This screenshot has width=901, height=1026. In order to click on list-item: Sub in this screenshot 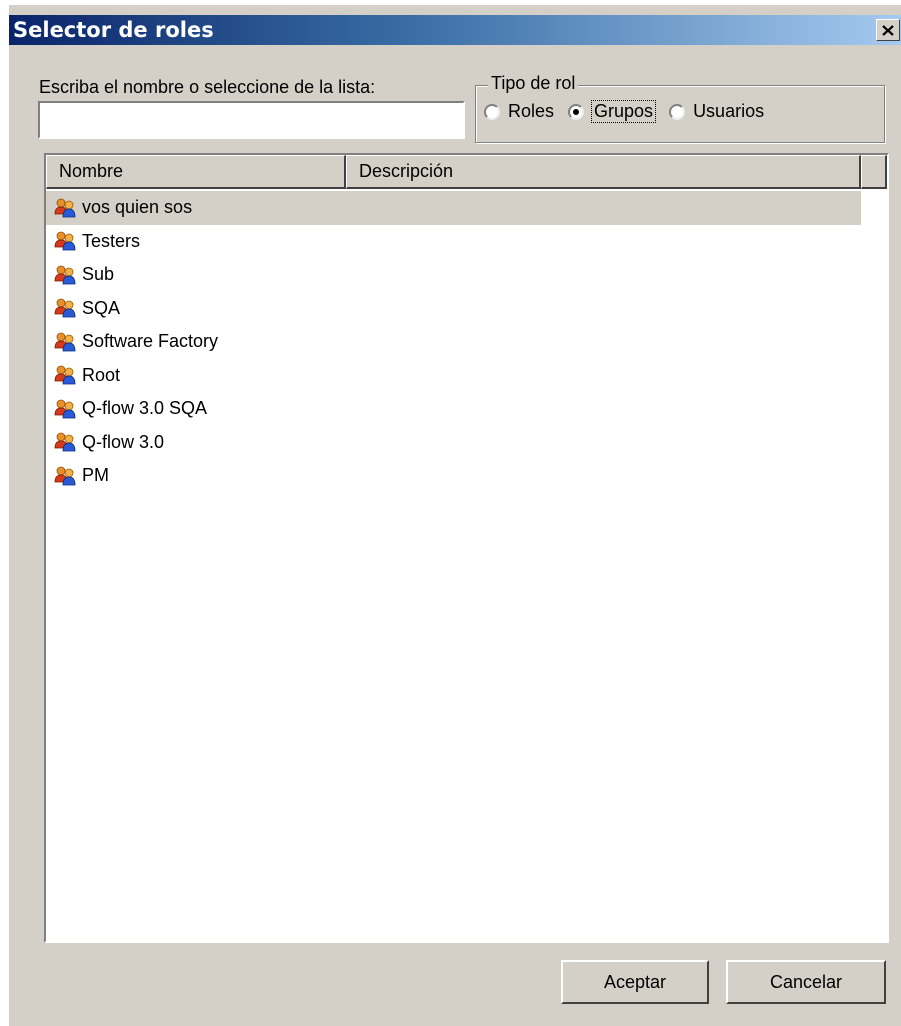, I will do `click(453, 275)`.